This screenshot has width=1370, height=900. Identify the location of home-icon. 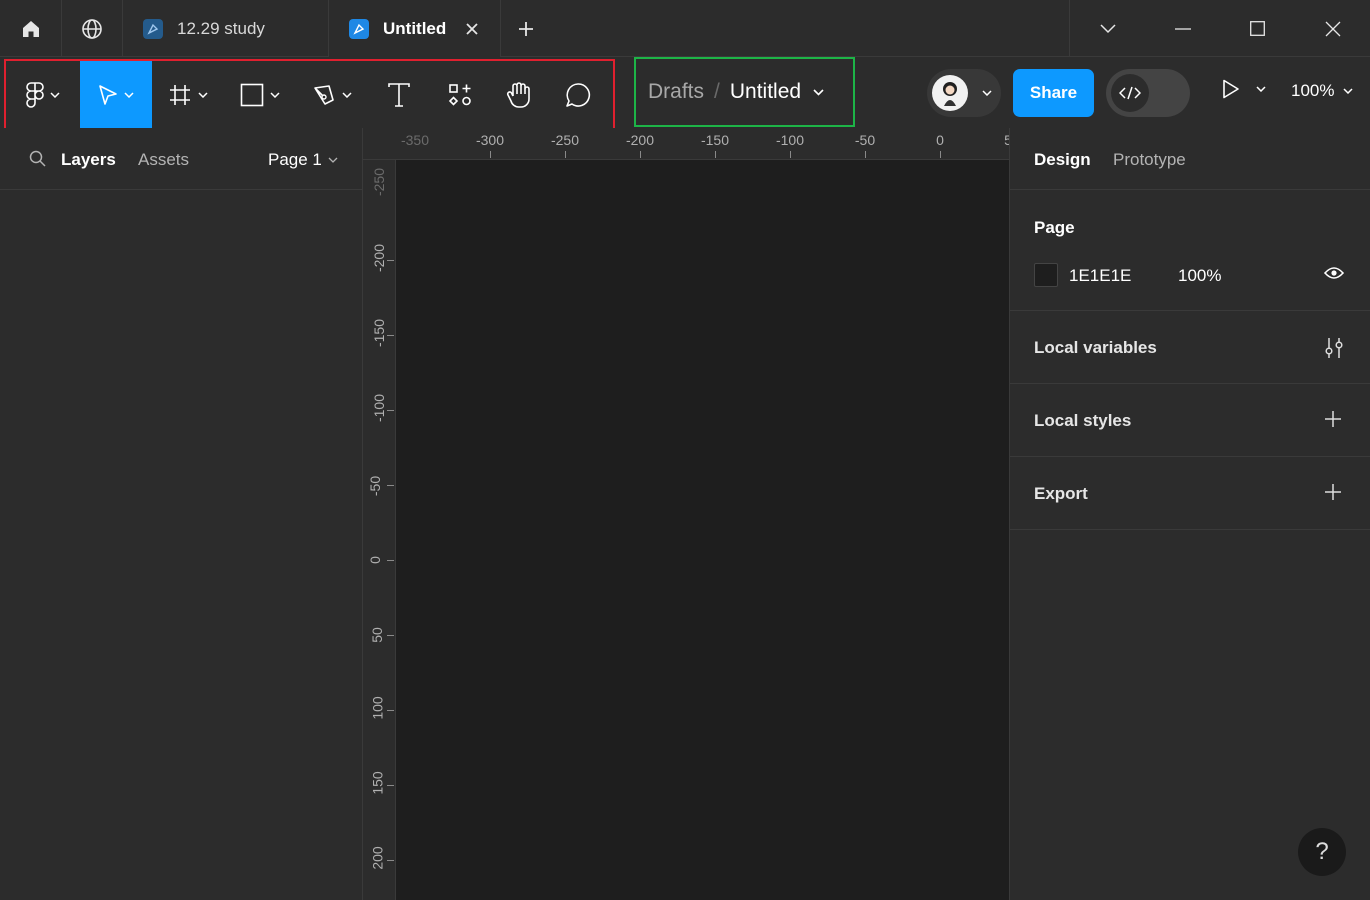
(30, 28).